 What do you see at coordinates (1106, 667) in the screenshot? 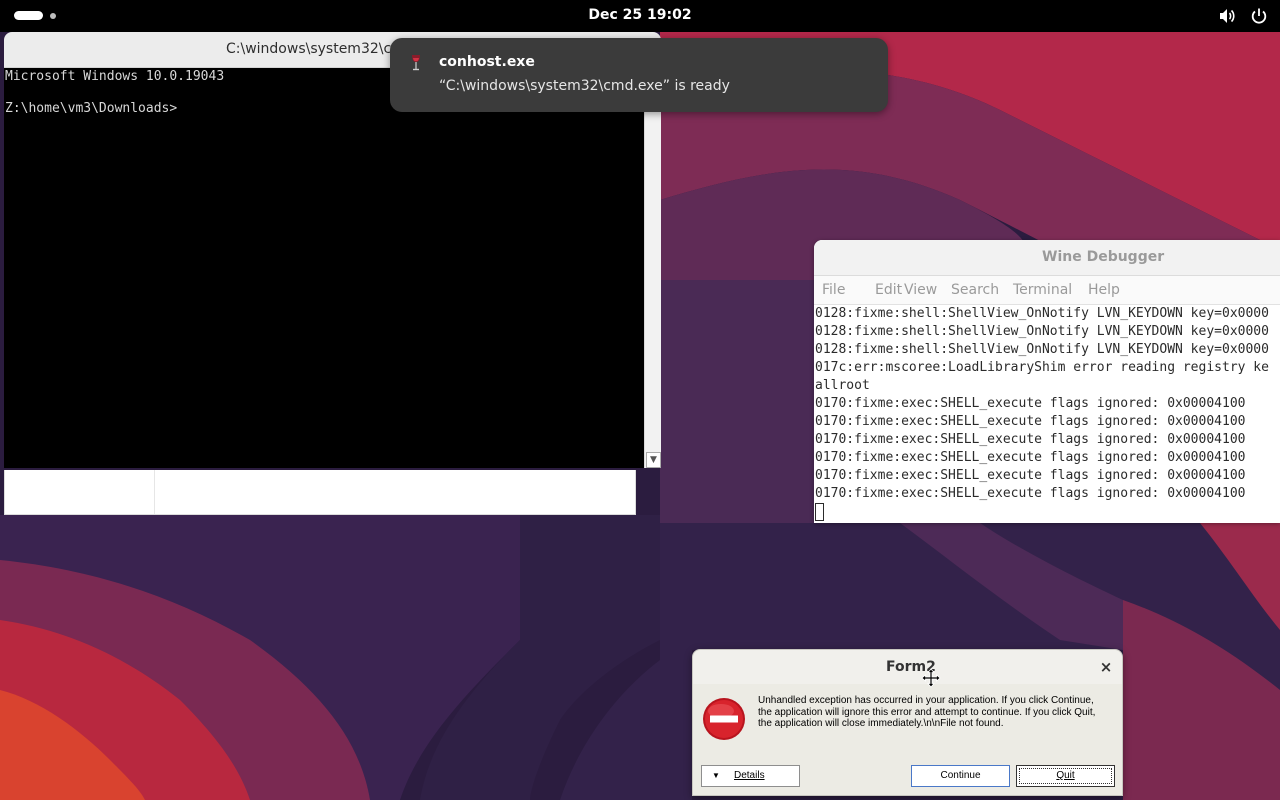
I see `close-icon: ×` at bounding box center [1106, 667].